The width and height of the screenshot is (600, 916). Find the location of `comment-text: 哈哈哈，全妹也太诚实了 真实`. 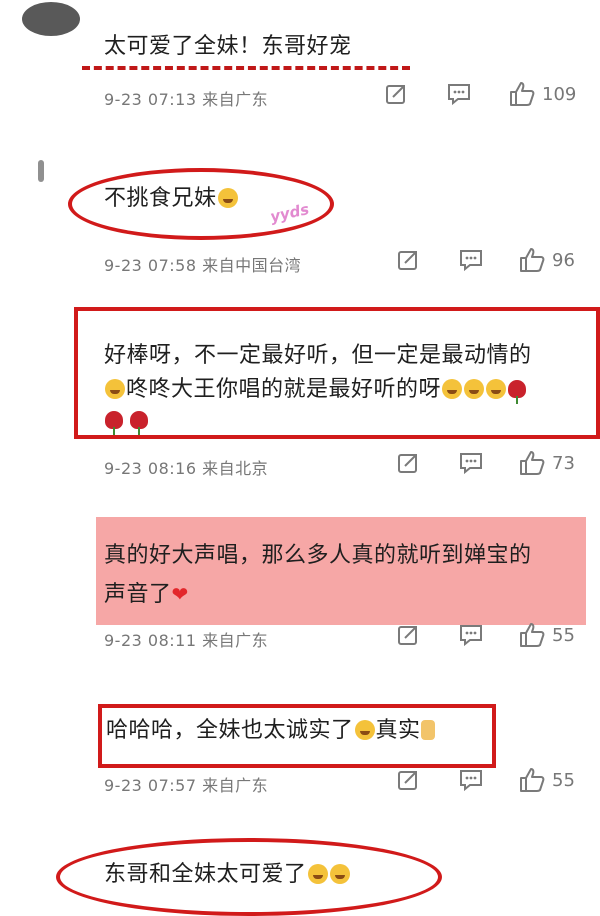

comment-text: 哈哈哈，全妹也太诚实了 真实 is located at coordinates (270, 731).